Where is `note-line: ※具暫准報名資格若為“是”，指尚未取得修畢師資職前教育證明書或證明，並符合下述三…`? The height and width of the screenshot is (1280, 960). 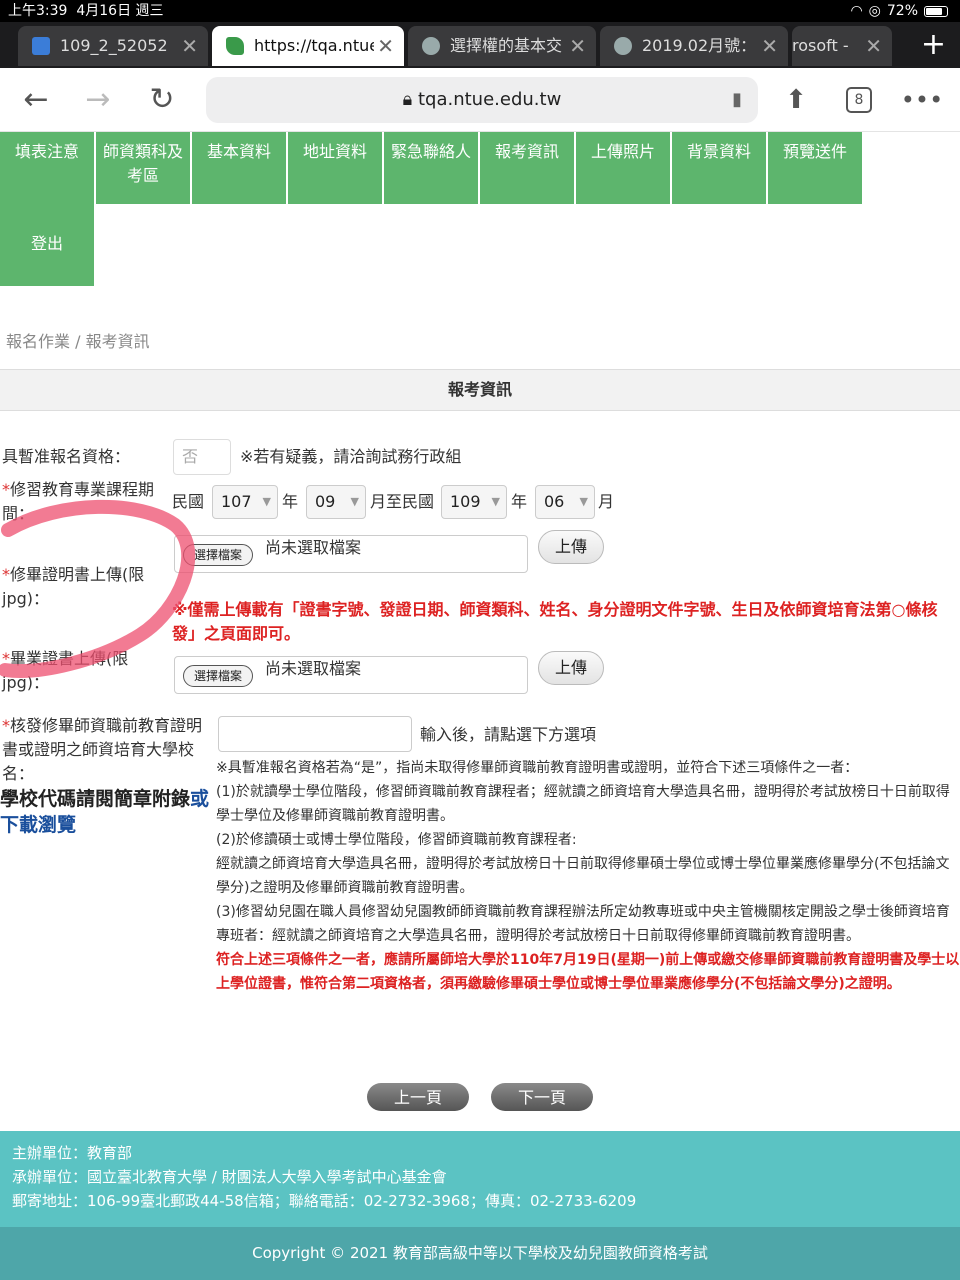
note-line: ※具暫准報名資格若為“是”，指尚未取得修畢師資職前教育證明書或證明，並符合下述三… is located at coordinates (537, 768).